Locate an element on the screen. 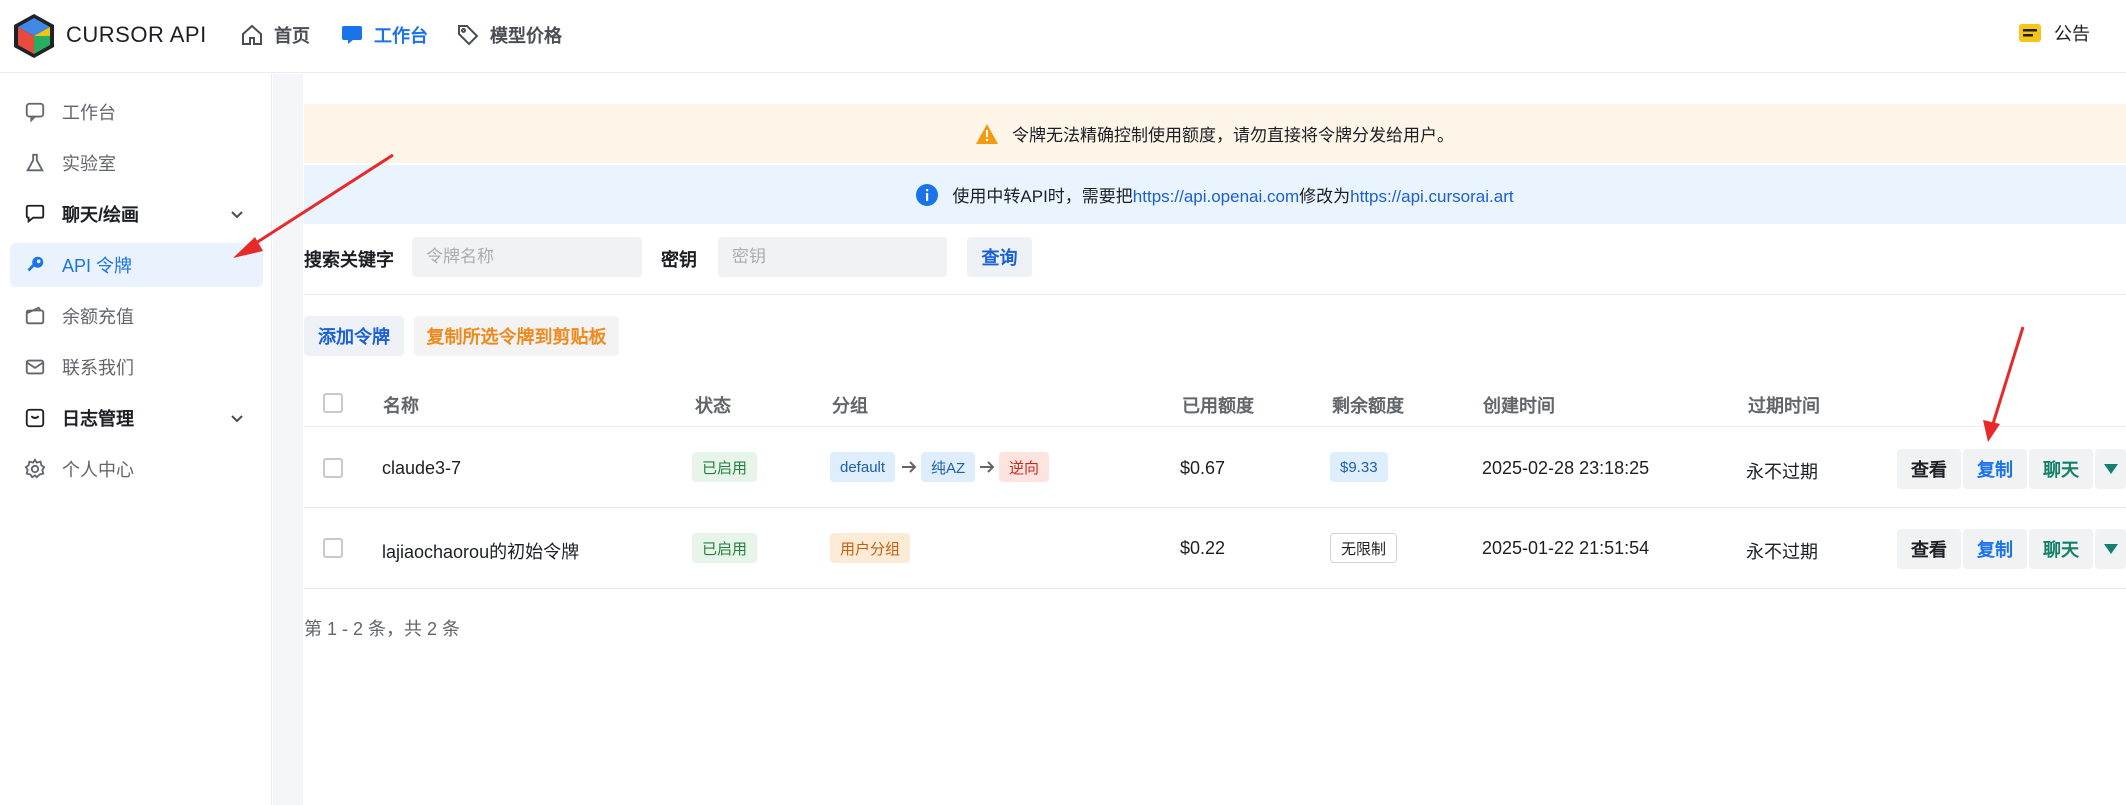 Image resolution: width=2126 pixels, height=805 pixels. remaining-quota-badge: $9.33 is located at coordinates (1359, 467).